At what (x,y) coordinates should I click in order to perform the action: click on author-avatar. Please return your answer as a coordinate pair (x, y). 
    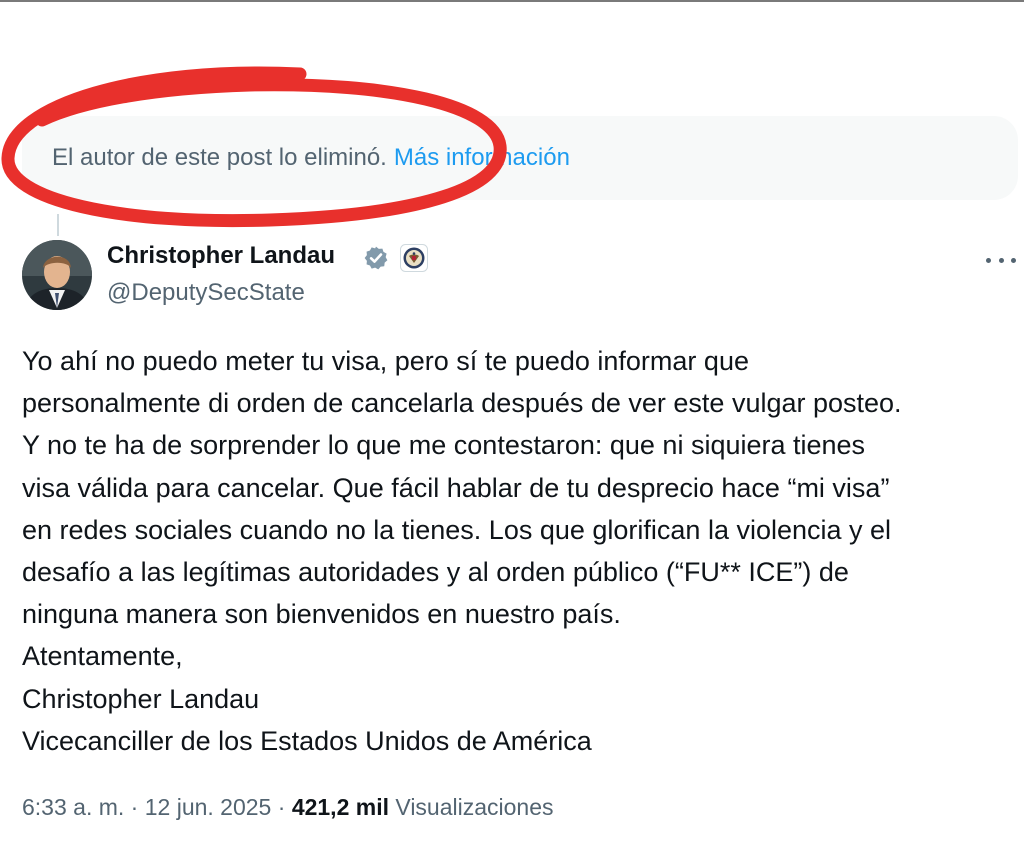
    Looking at the image, I should click on (57, 275).